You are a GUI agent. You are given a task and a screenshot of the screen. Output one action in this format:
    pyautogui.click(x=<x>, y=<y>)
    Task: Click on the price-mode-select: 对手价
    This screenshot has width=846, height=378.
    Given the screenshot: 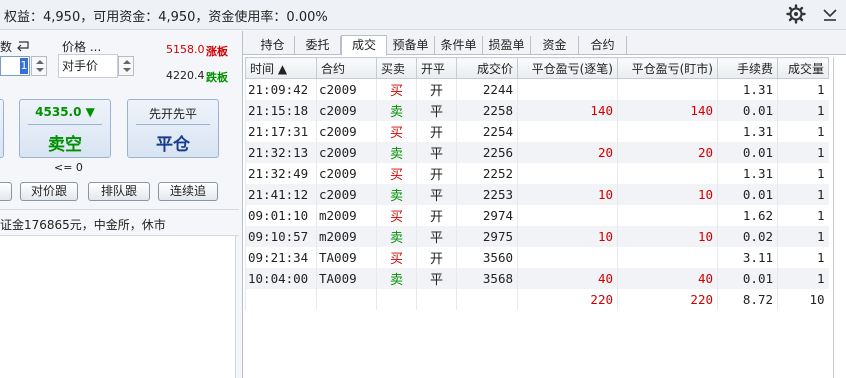 What is the action you would take?
    pyautogui.click(x=88, y=66)
    